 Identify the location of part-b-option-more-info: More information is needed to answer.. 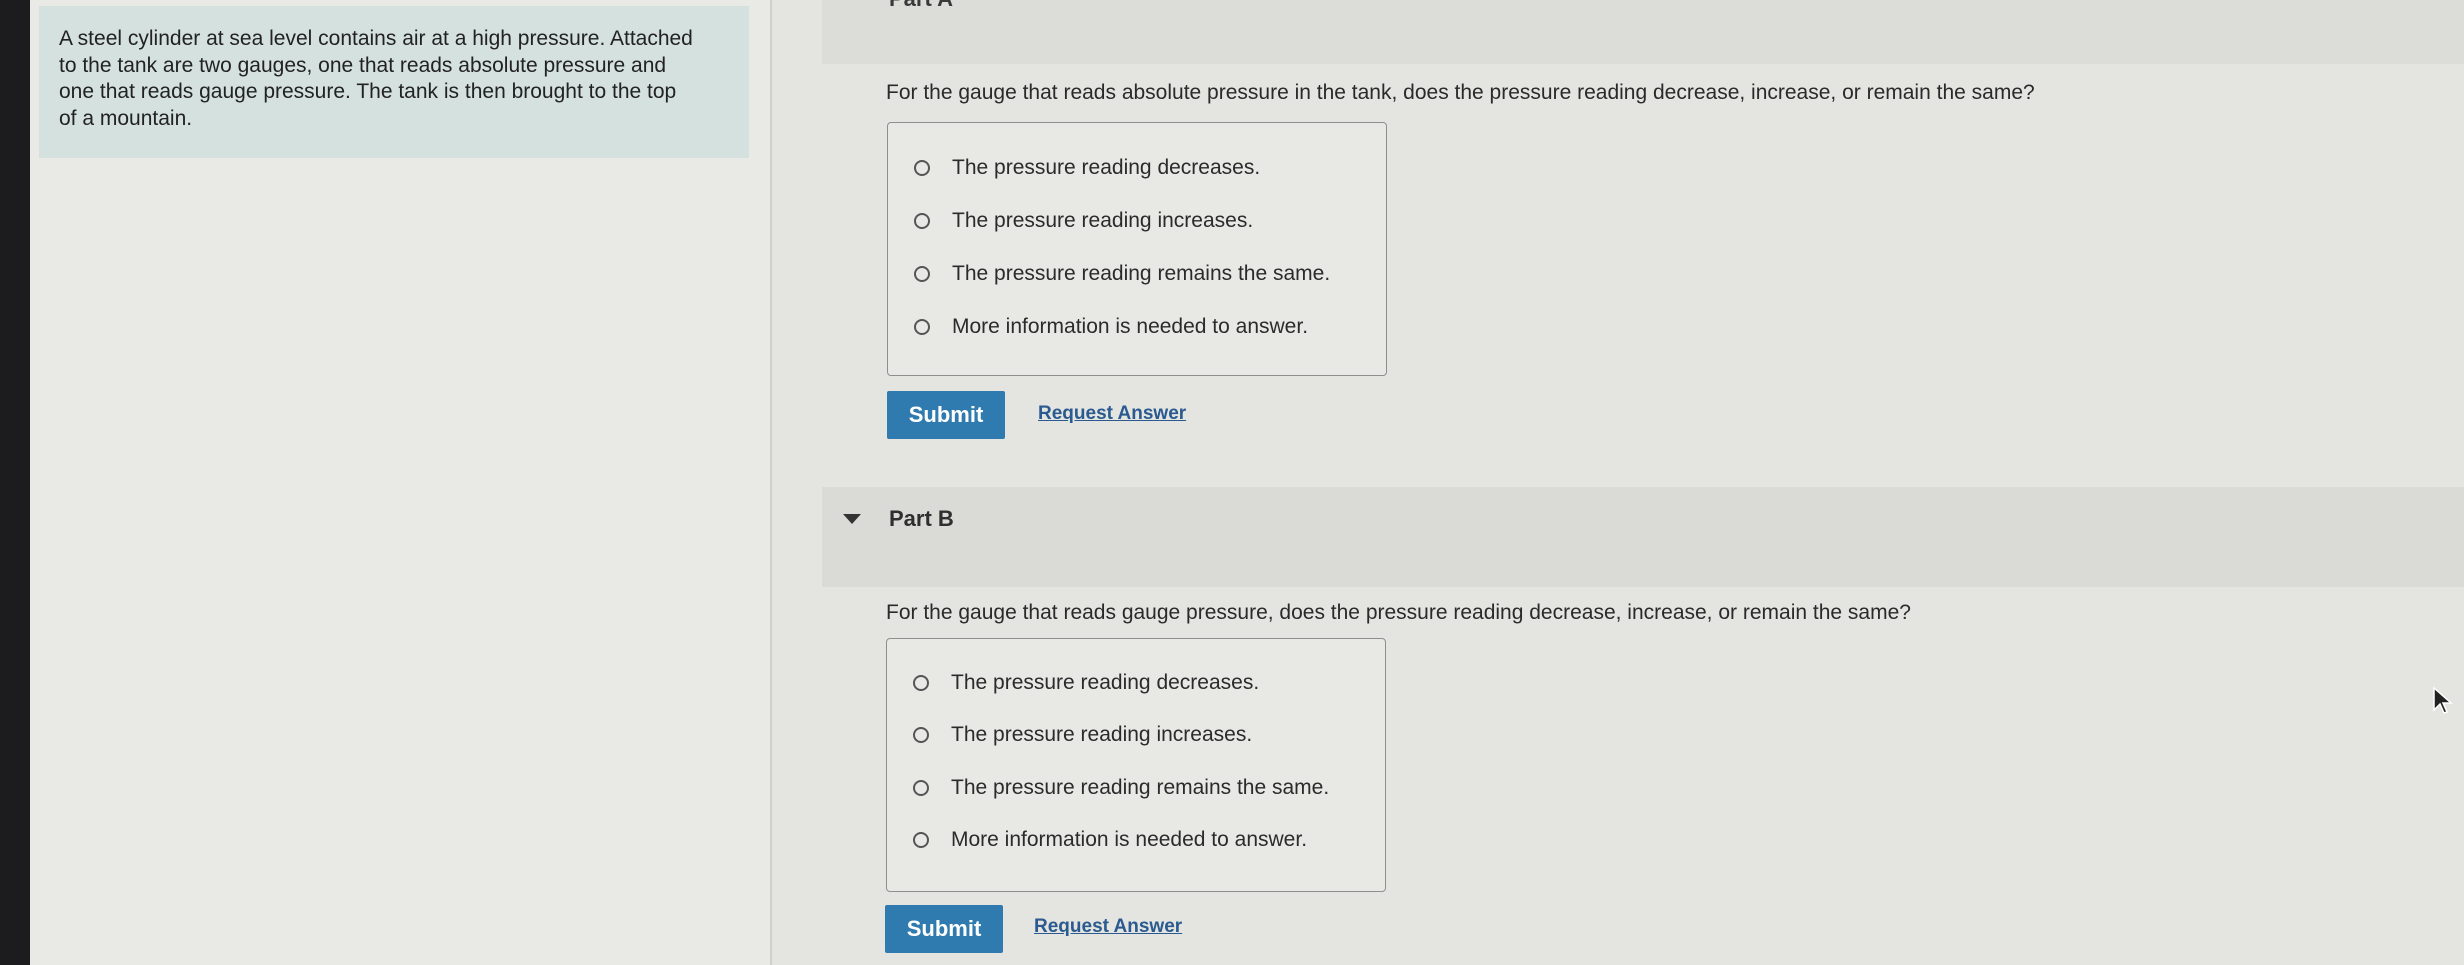
(1110, 840).